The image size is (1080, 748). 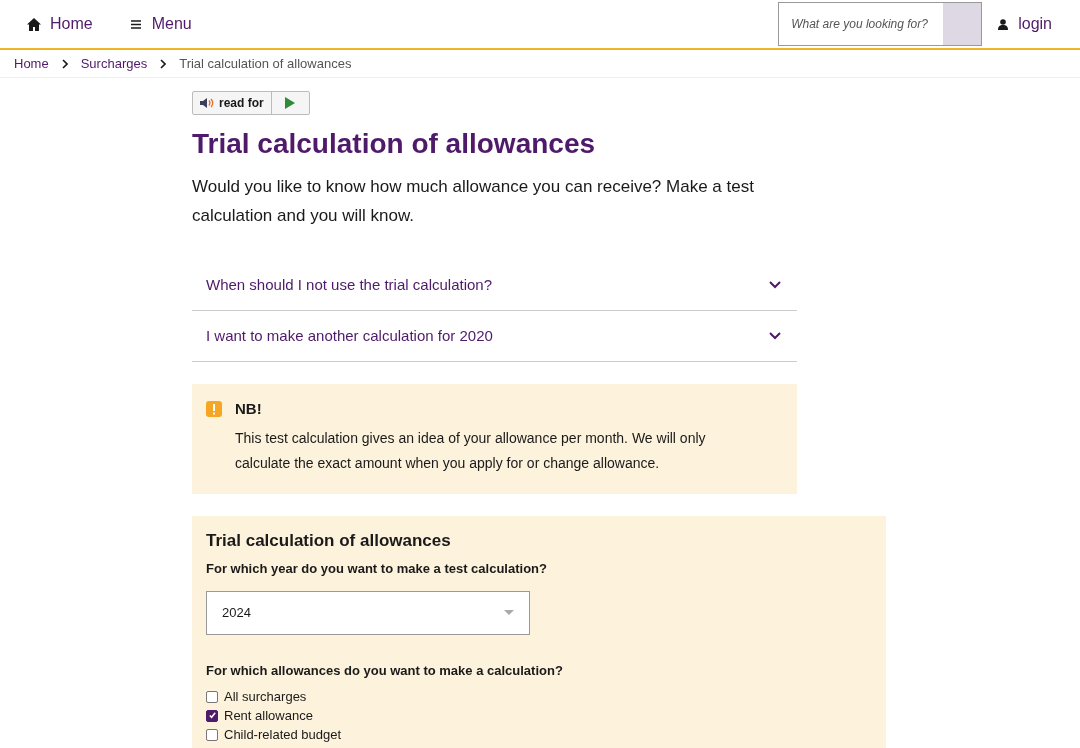 What do you see at coordinates (34, 24) in the screenshot?
I see `home-icon` at bounding box center [34, 24].